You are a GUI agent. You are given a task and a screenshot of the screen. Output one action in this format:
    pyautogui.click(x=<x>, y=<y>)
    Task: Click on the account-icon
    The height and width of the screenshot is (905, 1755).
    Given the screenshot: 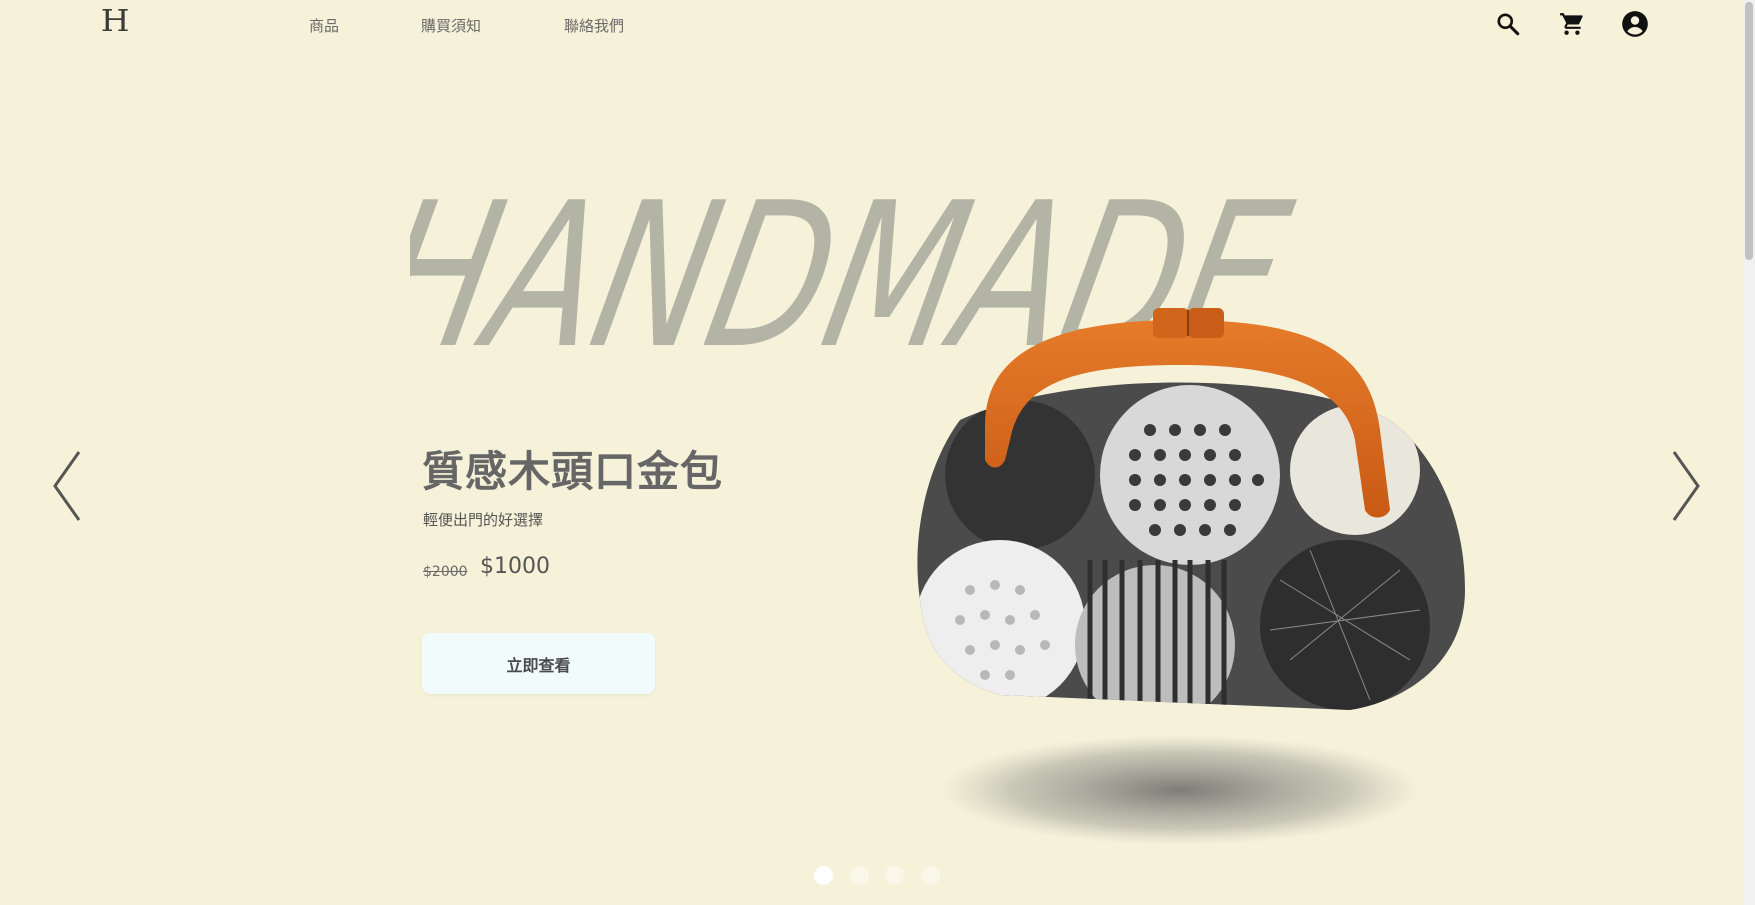 What is the action you would take?
    pyautogui.click(x=1635, y=24)
    